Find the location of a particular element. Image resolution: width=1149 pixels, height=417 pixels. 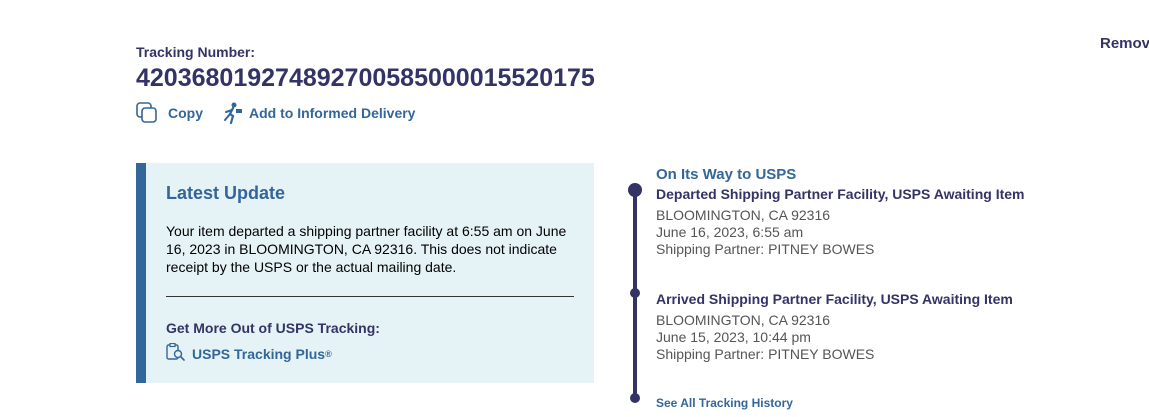

panel-accent-bar is located at coordinates (141, 273).